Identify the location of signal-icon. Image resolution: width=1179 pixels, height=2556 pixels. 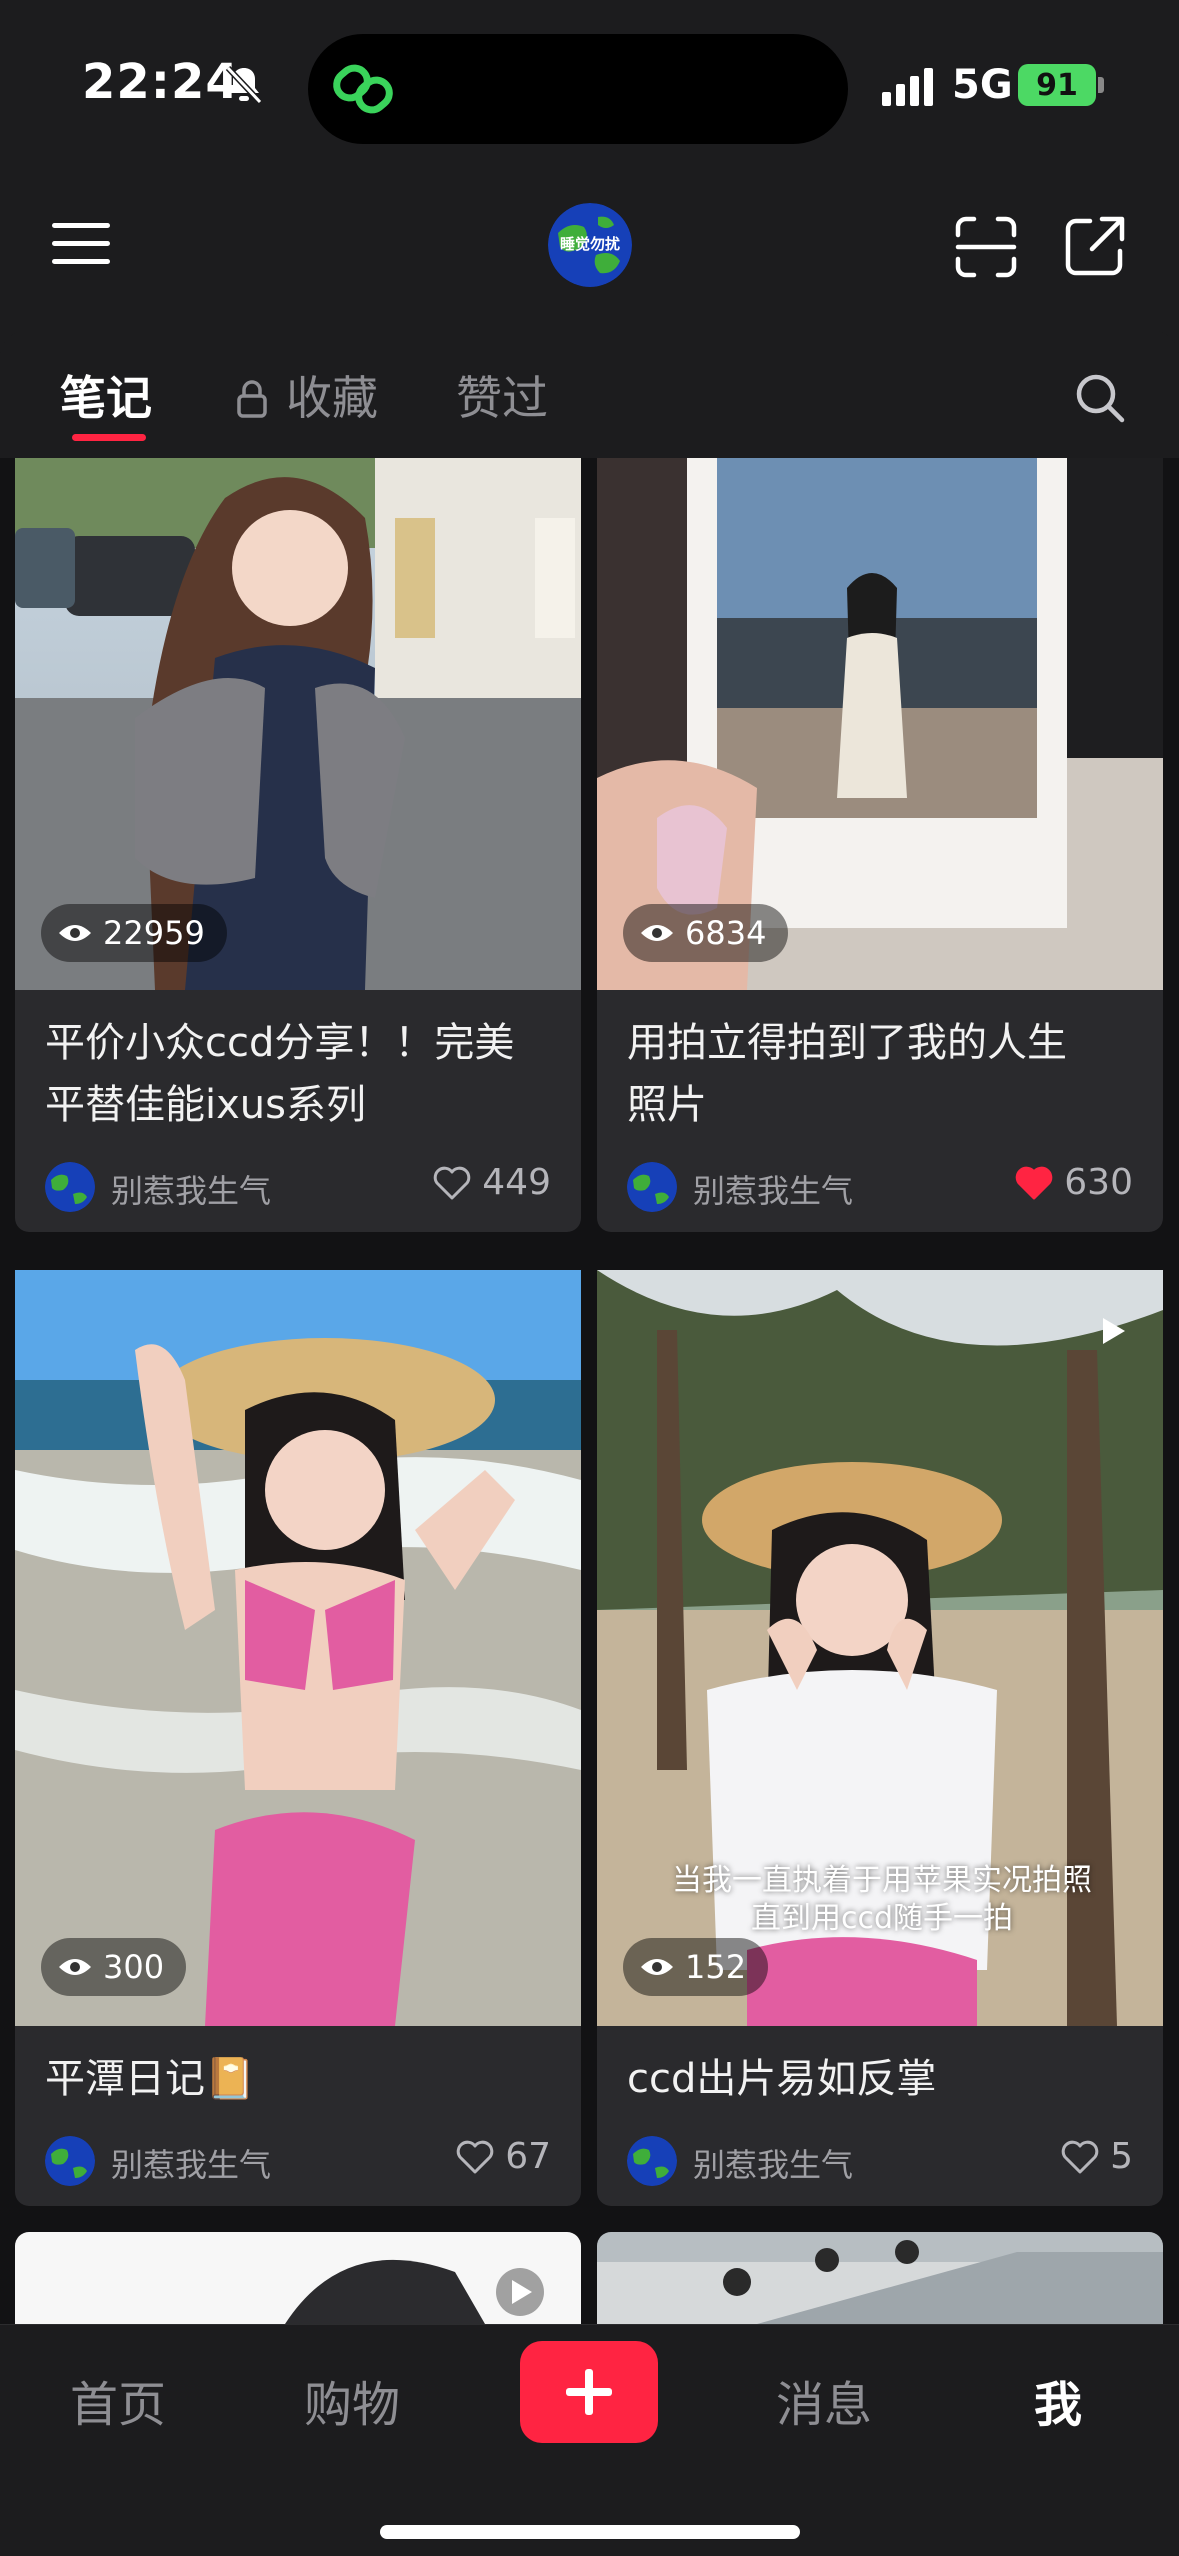
(907, 87).